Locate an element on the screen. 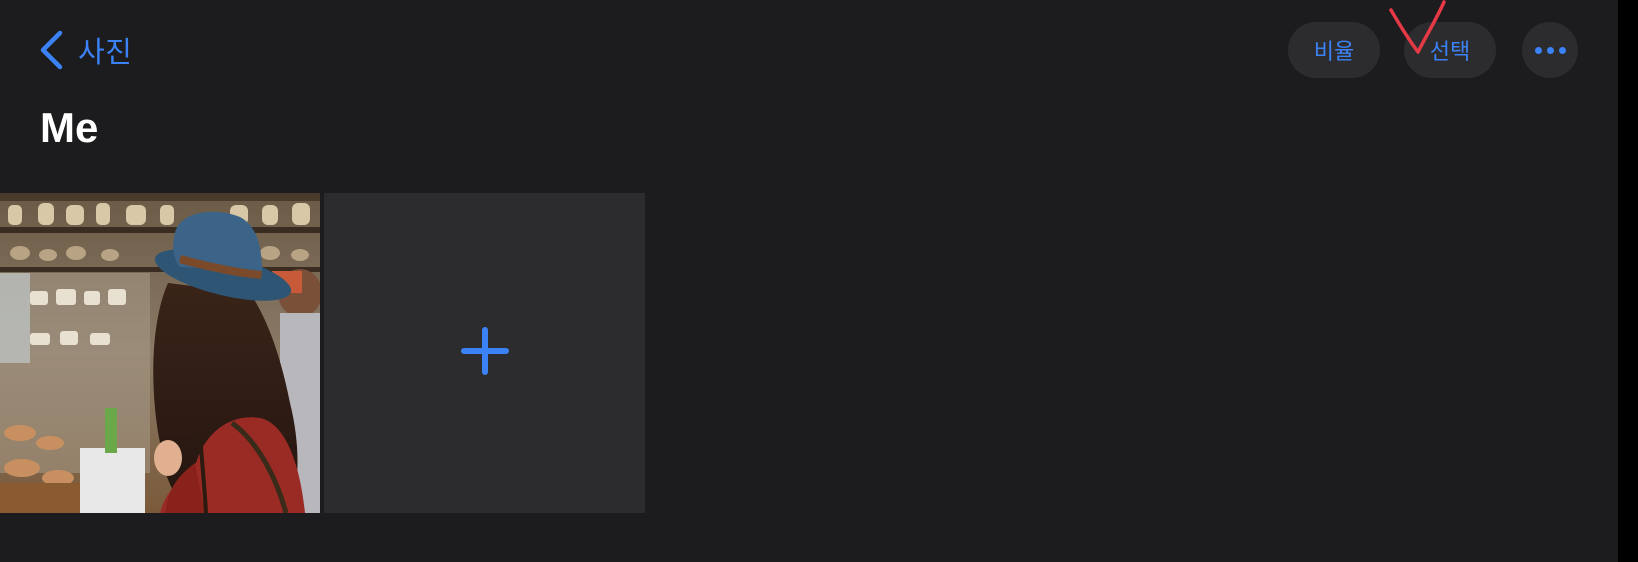  screen-edge is located at coordinates (1628, 281).